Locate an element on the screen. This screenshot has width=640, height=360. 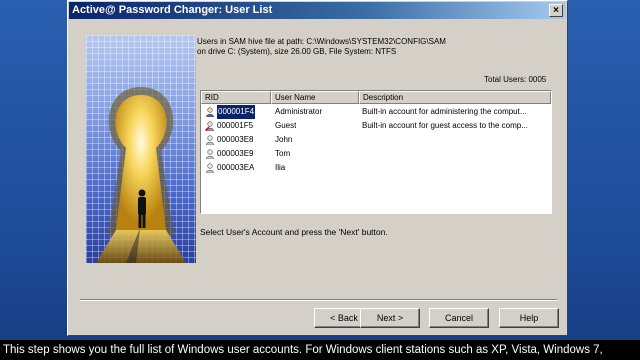
list-header: RID User Name Description is located at coordinates (376, 97).